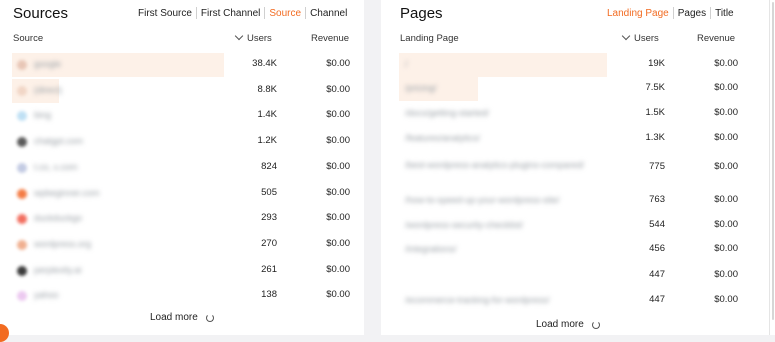 This screenshot has height=342, width=775. Describe the element at coordinates (638, 13) in the screenshot. I see `tab-landing-page: Landing Page` at that location.